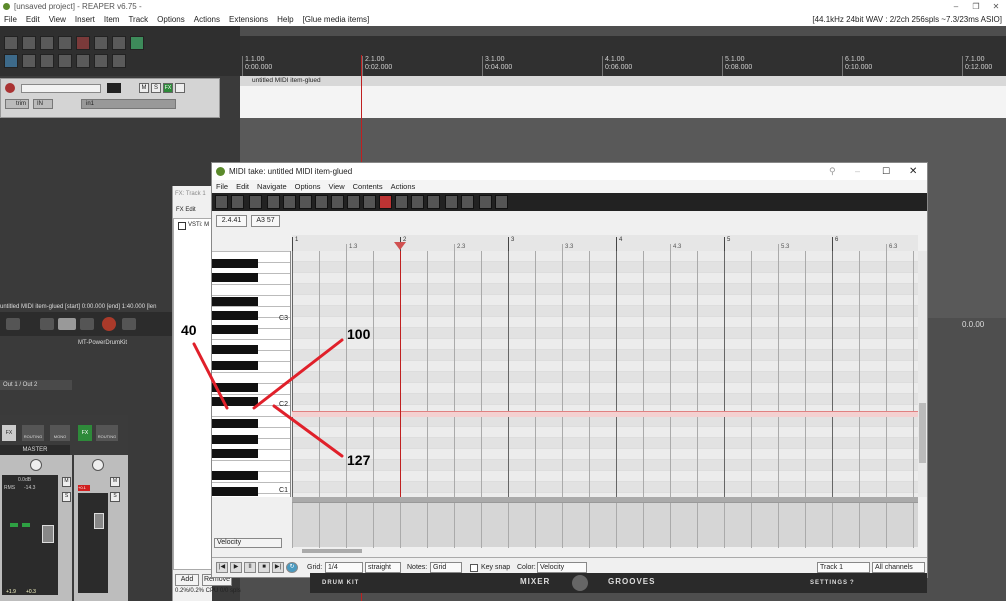 This screenshot has width=1006, height=601. Describe the element at coordinates (9, 433) in the screenshot. I see `master-fx-button: FX` at that location.